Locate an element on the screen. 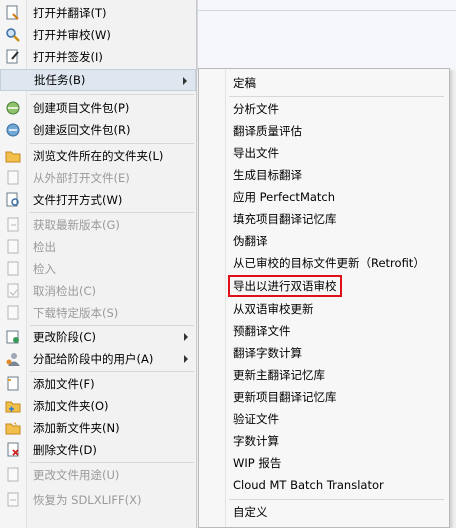  background-app-area is located at coordinates (326, 35).